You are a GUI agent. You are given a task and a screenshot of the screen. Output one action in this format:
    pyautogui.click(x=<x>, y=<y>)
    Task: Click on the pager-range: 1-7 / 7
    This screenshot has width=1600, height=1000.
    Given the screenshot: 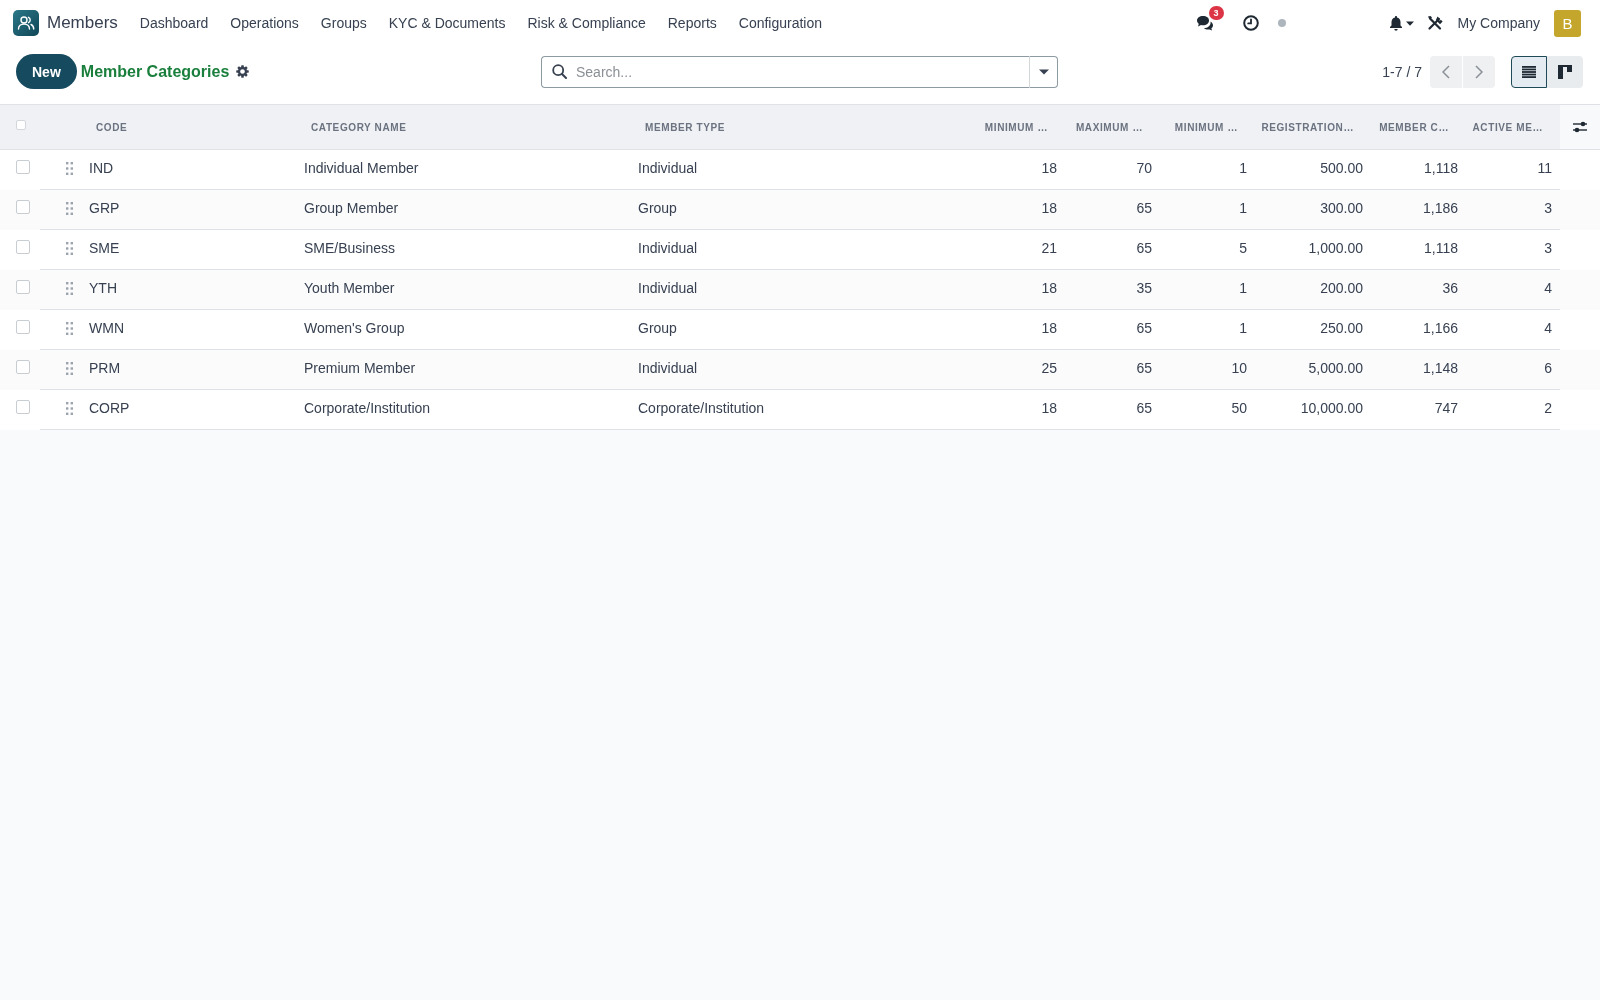 What is the action you would take?
    pyautogui.click(x=1402, y=71)
    